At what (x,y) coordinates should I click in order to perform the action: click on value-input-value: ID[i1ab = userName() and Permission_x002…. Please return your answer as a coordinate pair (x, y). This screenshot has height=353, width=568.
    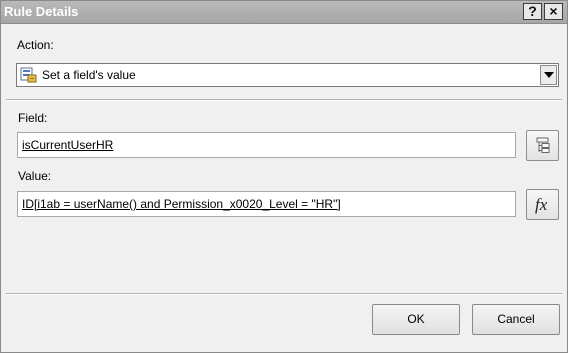
    Looking at the image, I should click on (181, 204).